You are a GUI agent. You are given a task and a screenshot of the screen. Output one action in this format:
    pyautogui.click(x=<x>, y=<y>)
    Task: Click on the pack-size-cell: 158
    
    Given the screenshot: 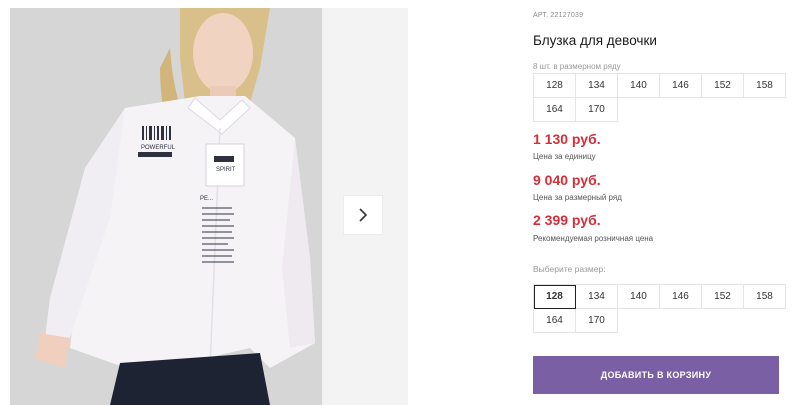 What is the action you would take?
    pyautogui.click(x=765, y=86)
    